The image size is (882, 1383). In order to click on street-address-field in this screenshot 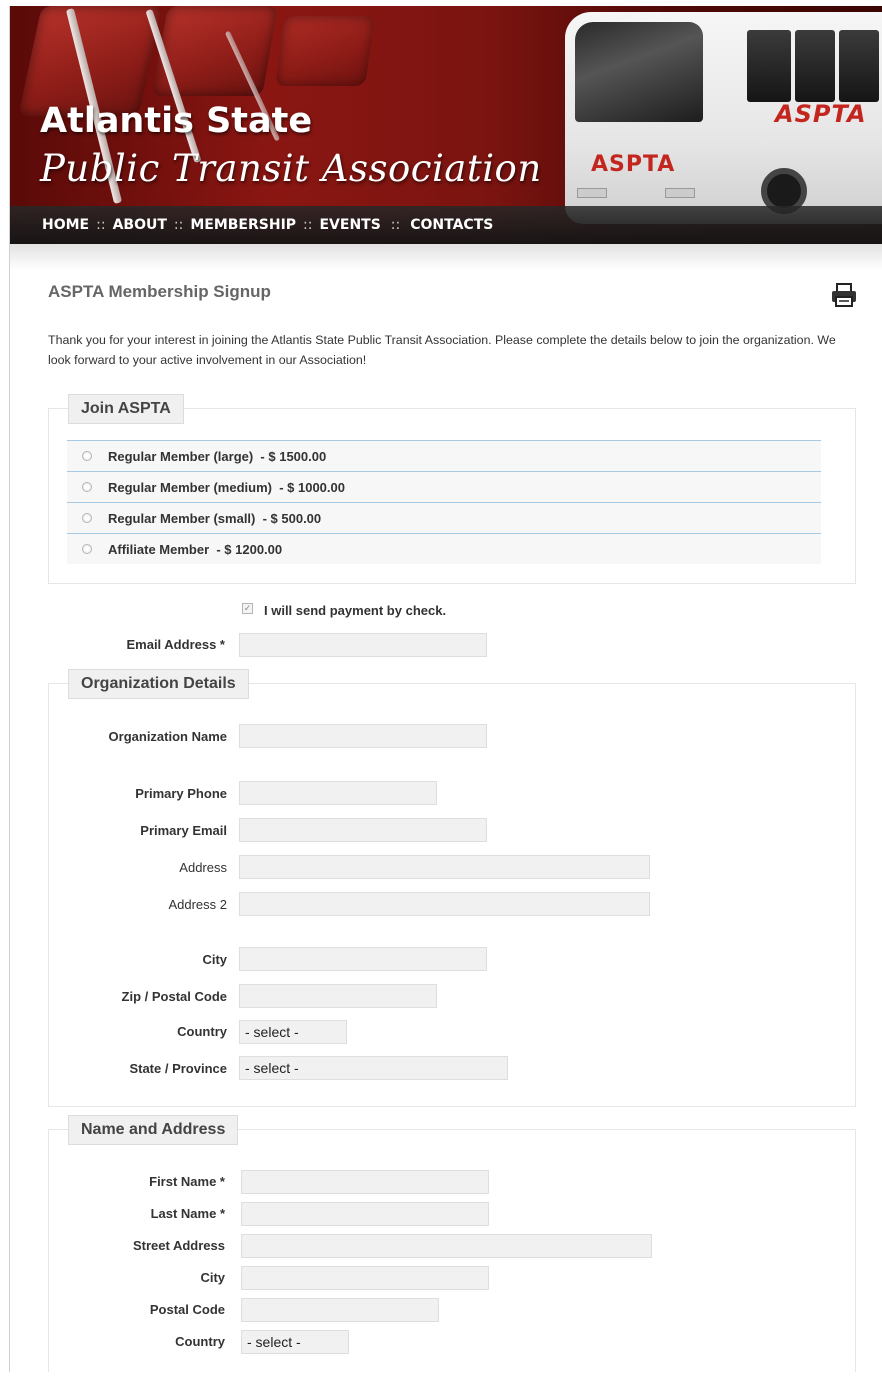, I will do `click(446, 1246)`.